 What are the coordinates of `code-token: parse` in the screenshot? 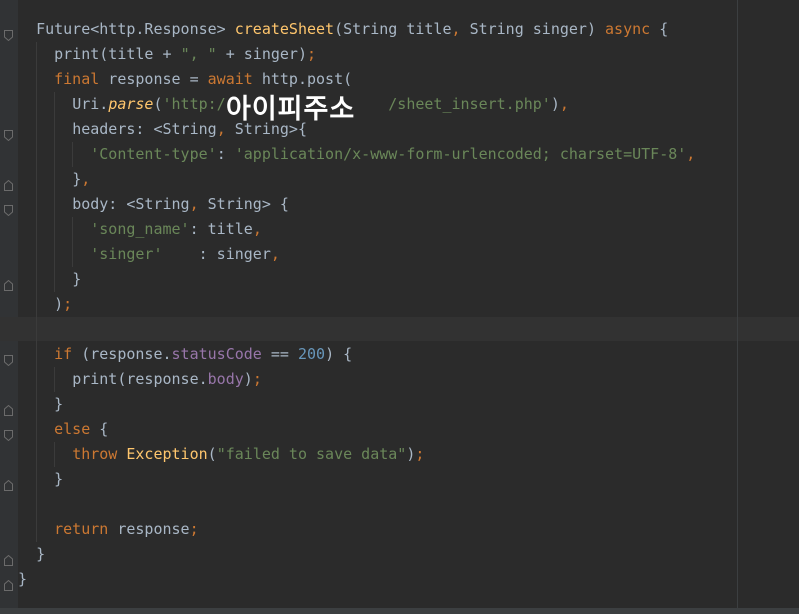 It's located at (131, 104).